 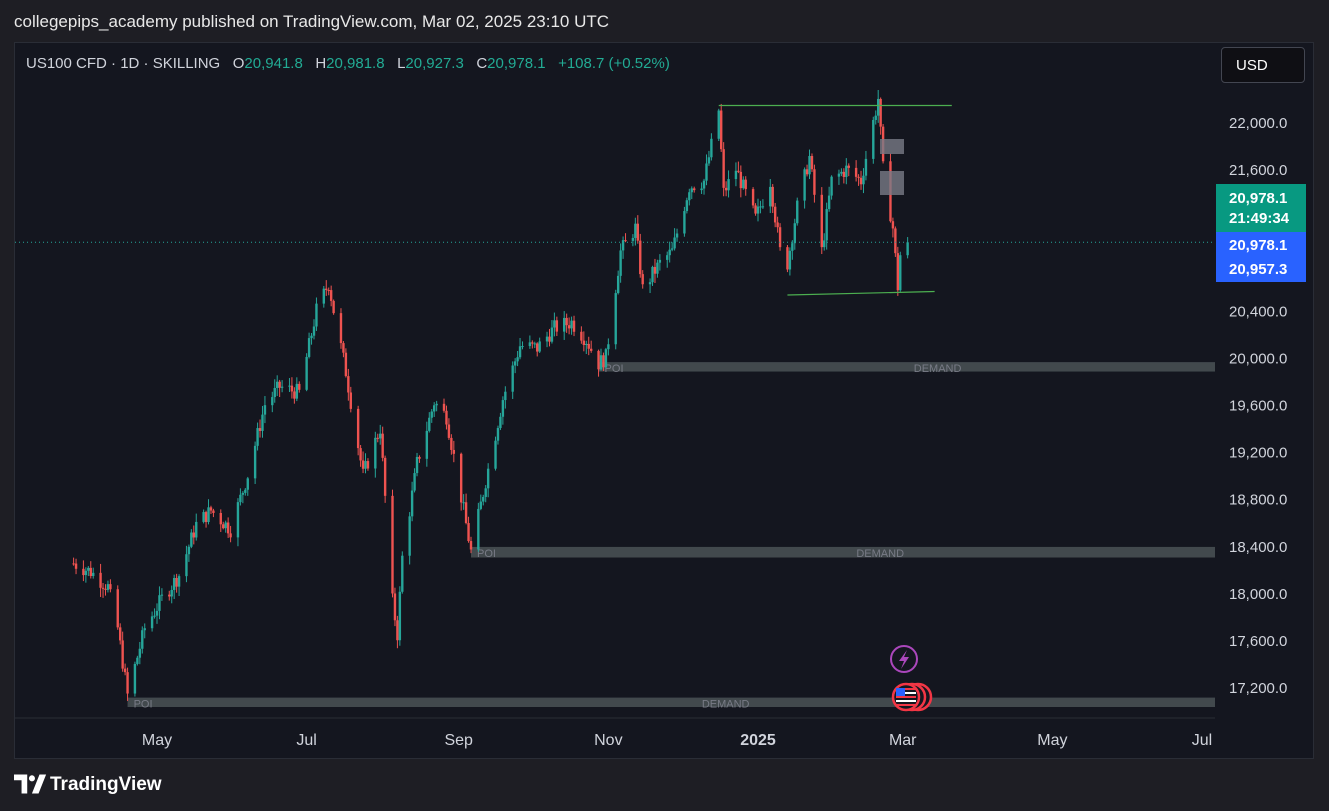 I want to click on symbol-title: US100 CFD · 1D · SKILLING, so click(x=123, y=63).